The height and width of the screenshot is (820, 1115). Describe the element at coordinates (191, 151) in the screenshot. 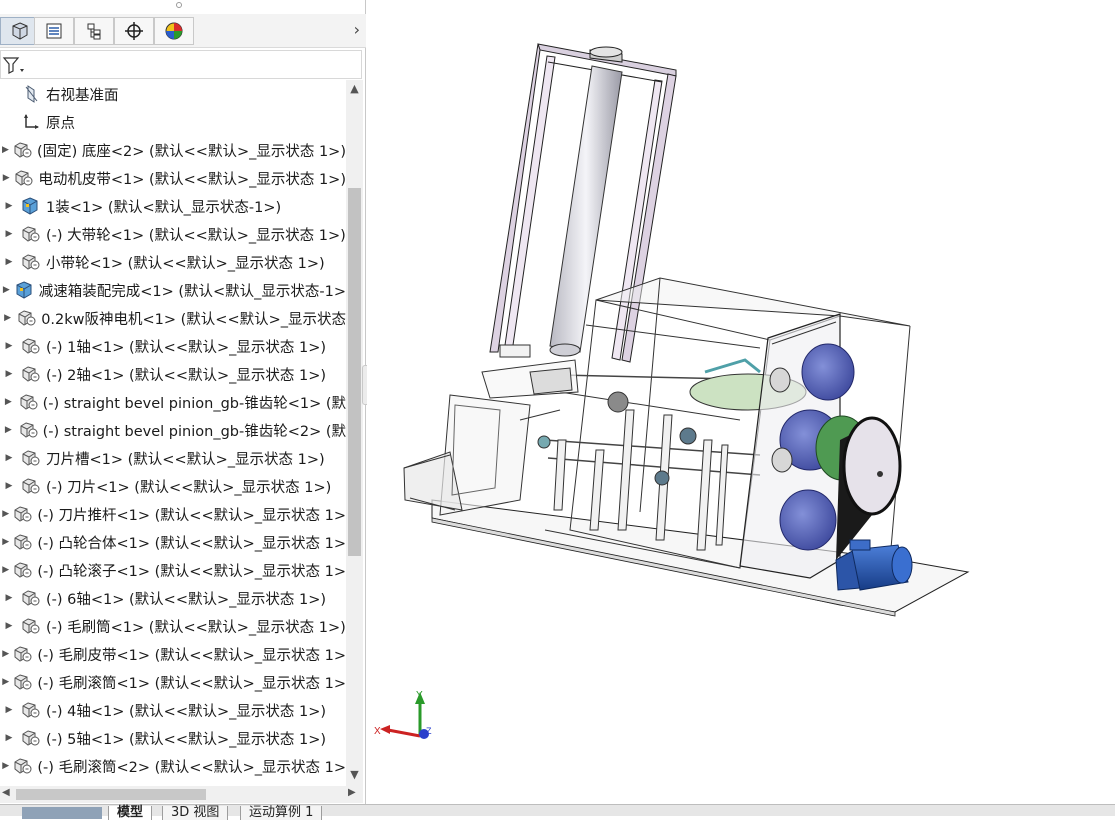

I see `tree-item-label: (固定) 底座<2> (默认<<默认>_显示状态 1>)` at that location.